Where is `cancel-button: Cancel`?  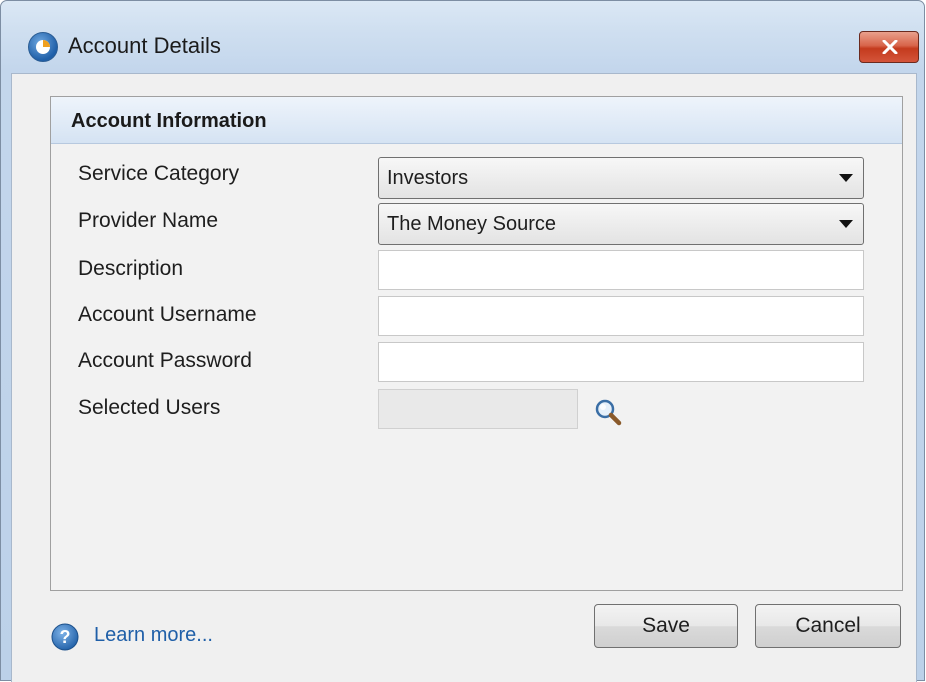 cancel-button: Cancel is located at coordinates (828, 626).